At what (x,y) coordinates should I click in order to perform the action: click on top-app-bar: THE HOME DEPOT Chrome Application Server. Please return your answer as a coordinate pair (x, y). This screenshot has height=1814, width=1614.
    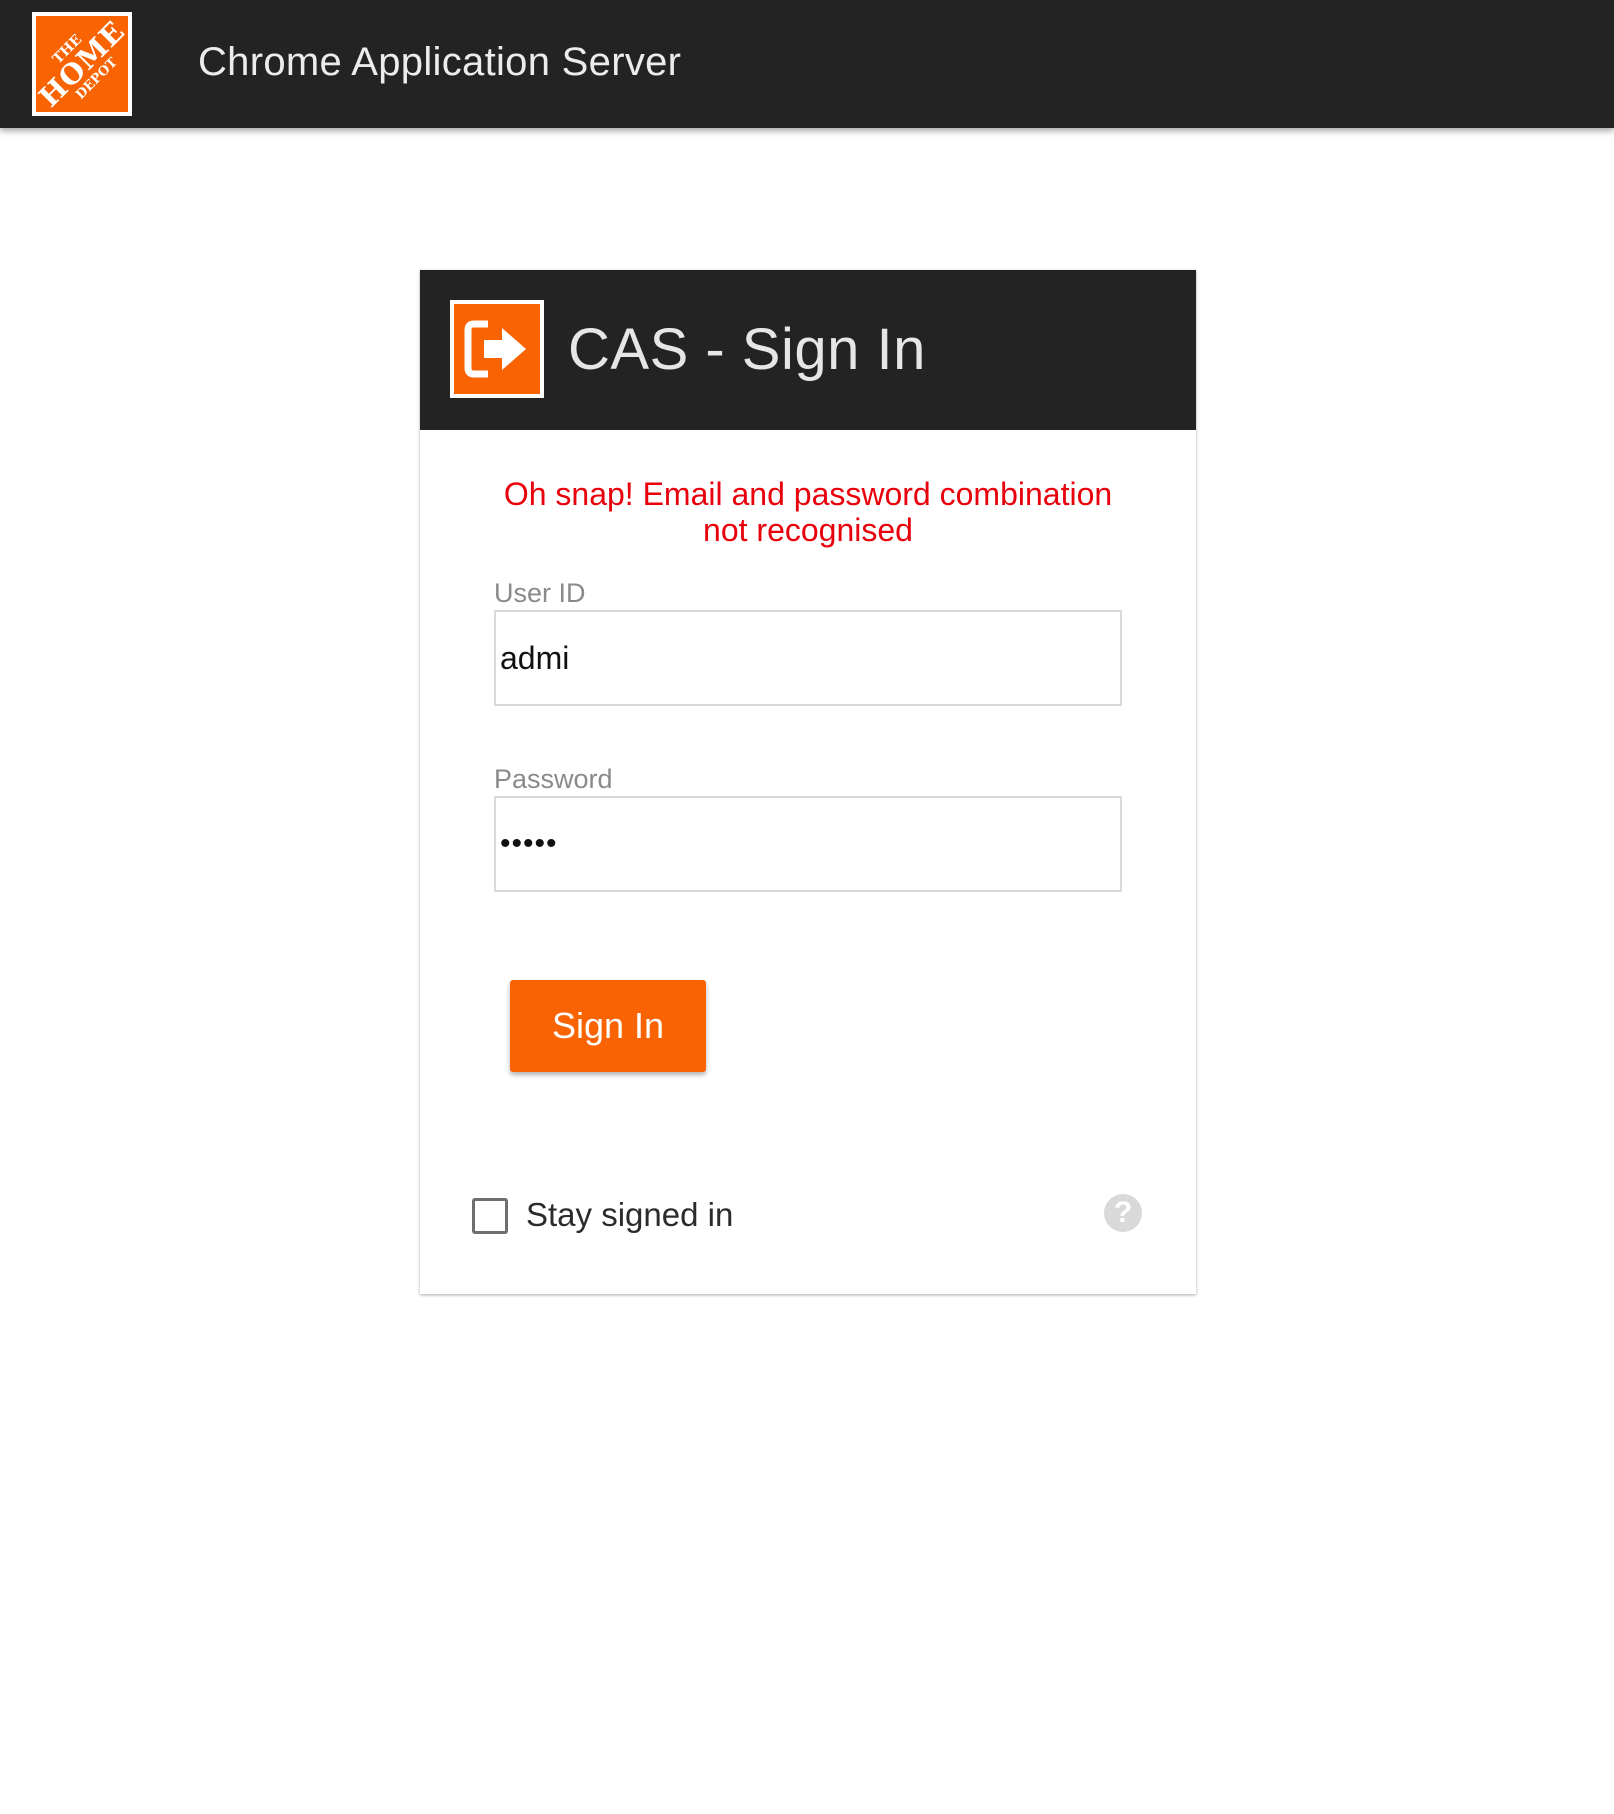
    Looking at the image, I should click on (807, 64).